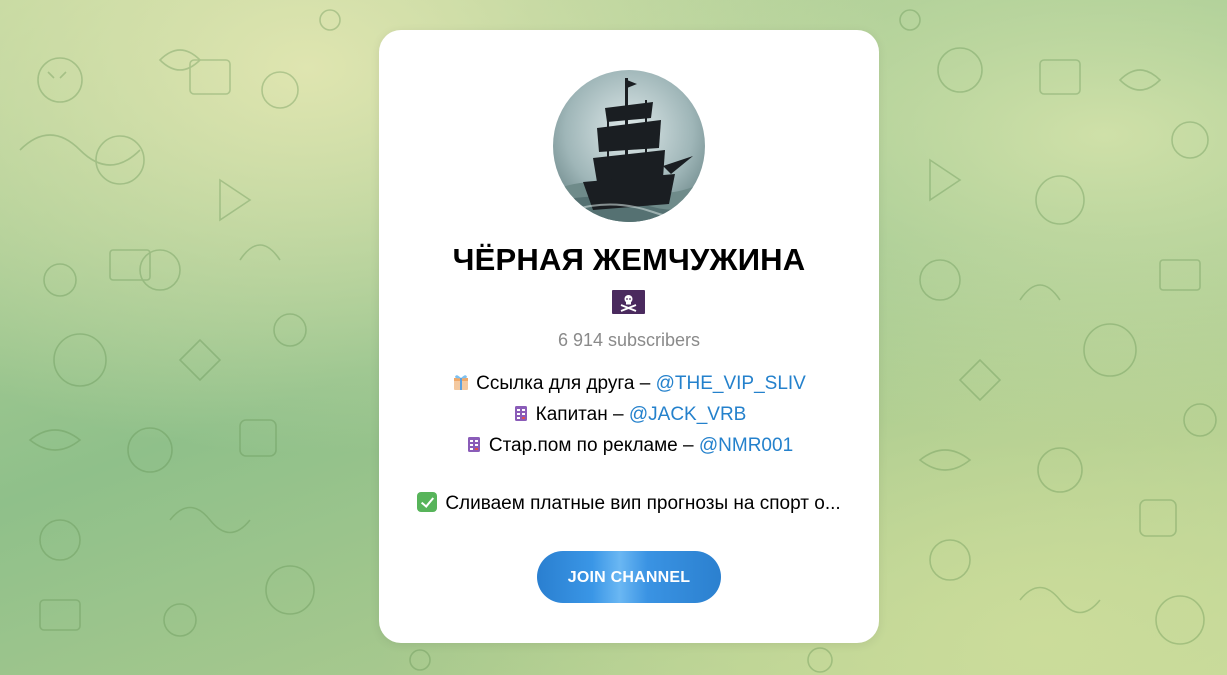  I want to click on subscriber-count: 6 914 subscribers, so click(629, 340).